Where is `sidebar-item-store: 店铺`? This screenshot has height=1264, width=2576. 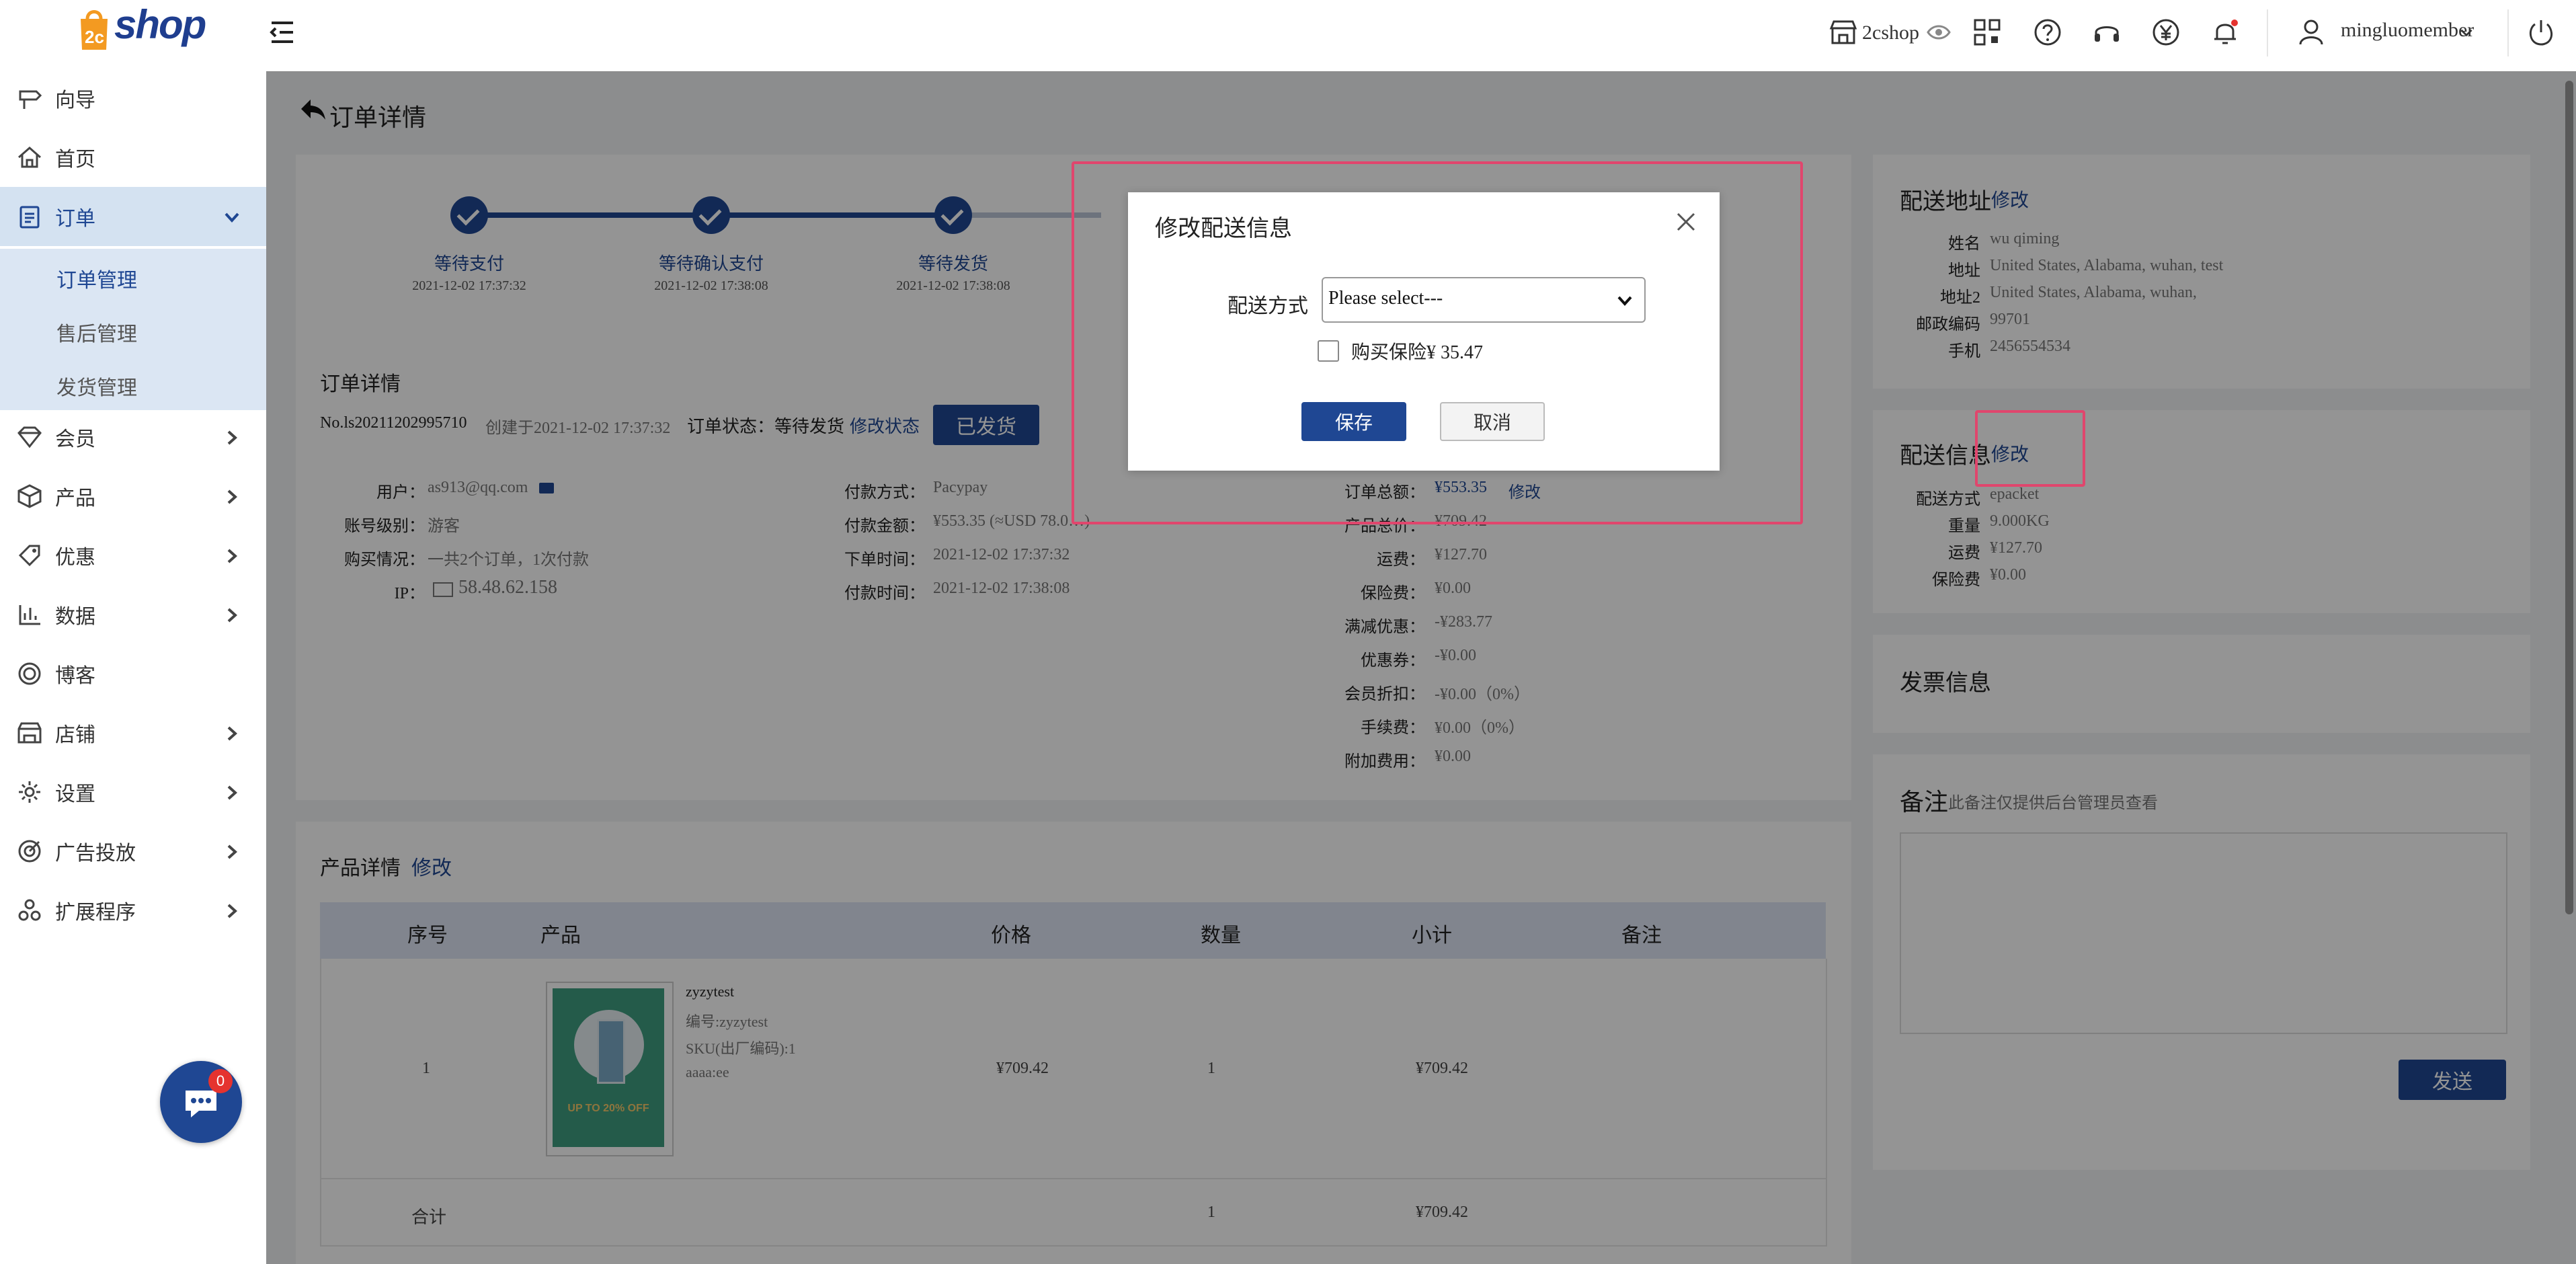
sidebar-item-store: 店铺 is located at coordinates (133, 732).